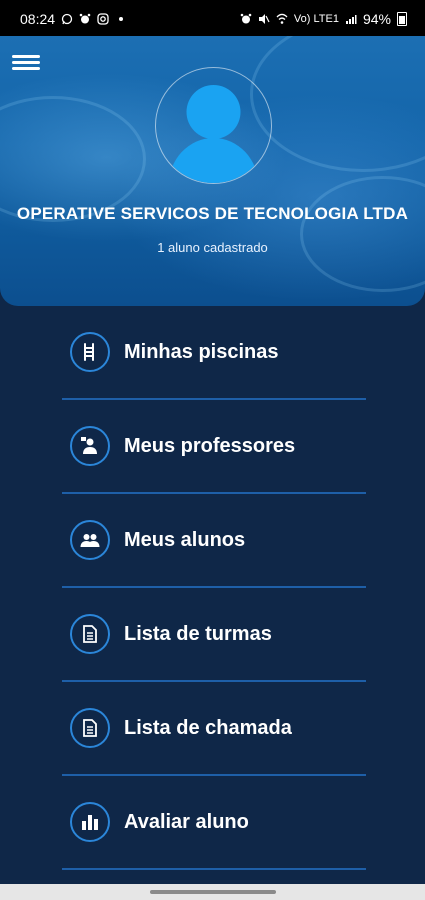 This screenshot has width=425, height=900. Describe the element at coordinates (212, 213) in the screenshot. I see `company-name: OPERATIVE SERVICOS DE TECNOLOGIA LTDA` at that location.